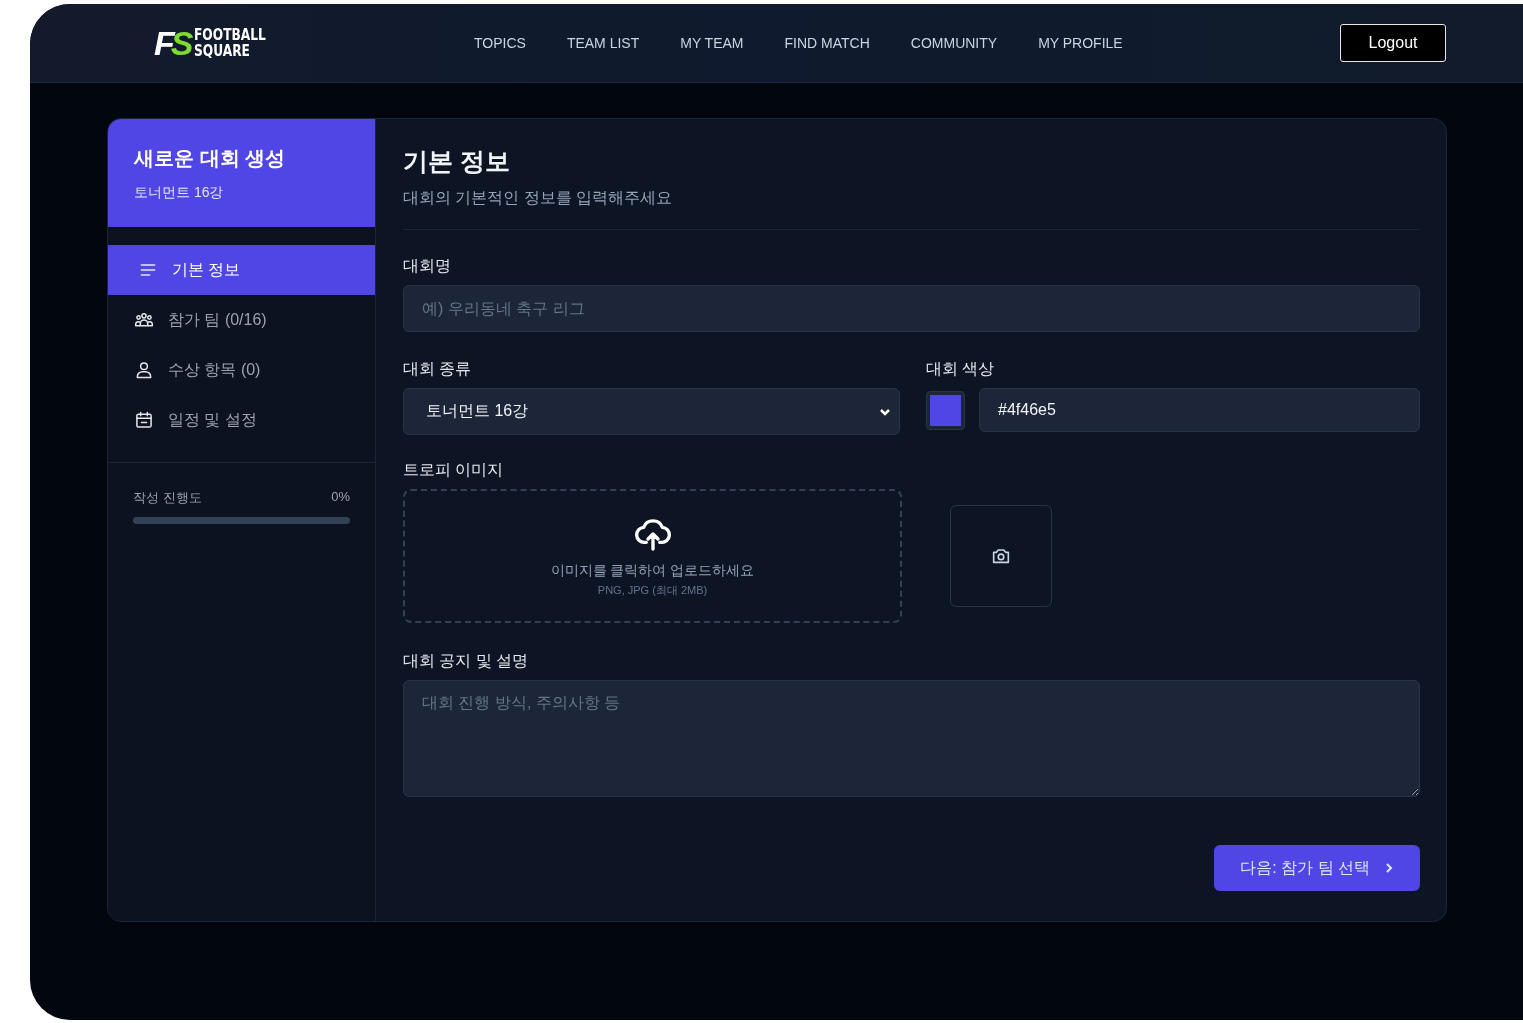 The width and height of the screenshot is (1523, 1023). What do you see at coordinates (1393, 43) in the screenshot?
I see `logout-button: Logout` at bounding box center [1393, 43].